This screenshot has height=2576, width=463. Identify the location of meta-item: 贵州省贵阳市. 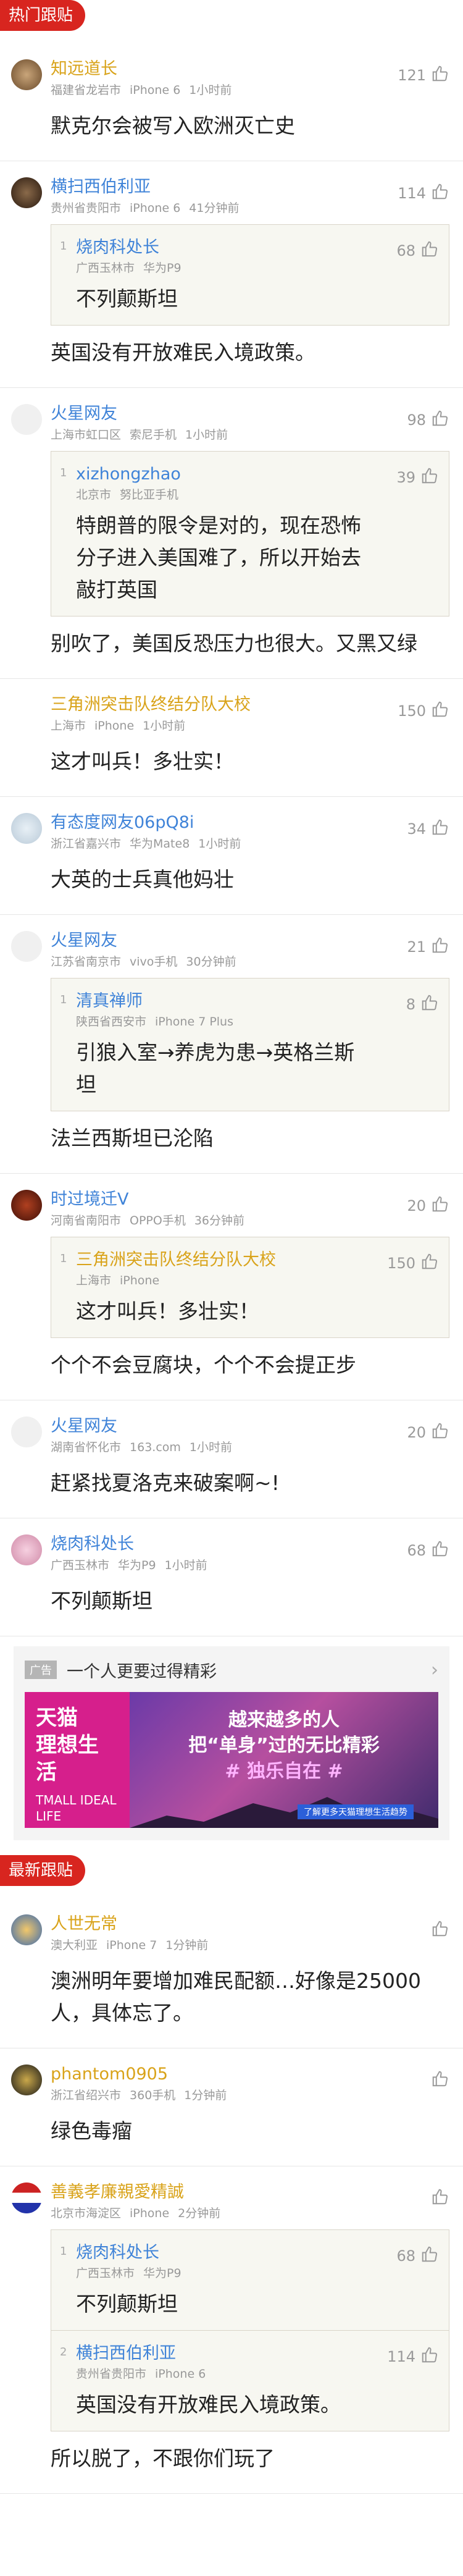
(111, 2374).